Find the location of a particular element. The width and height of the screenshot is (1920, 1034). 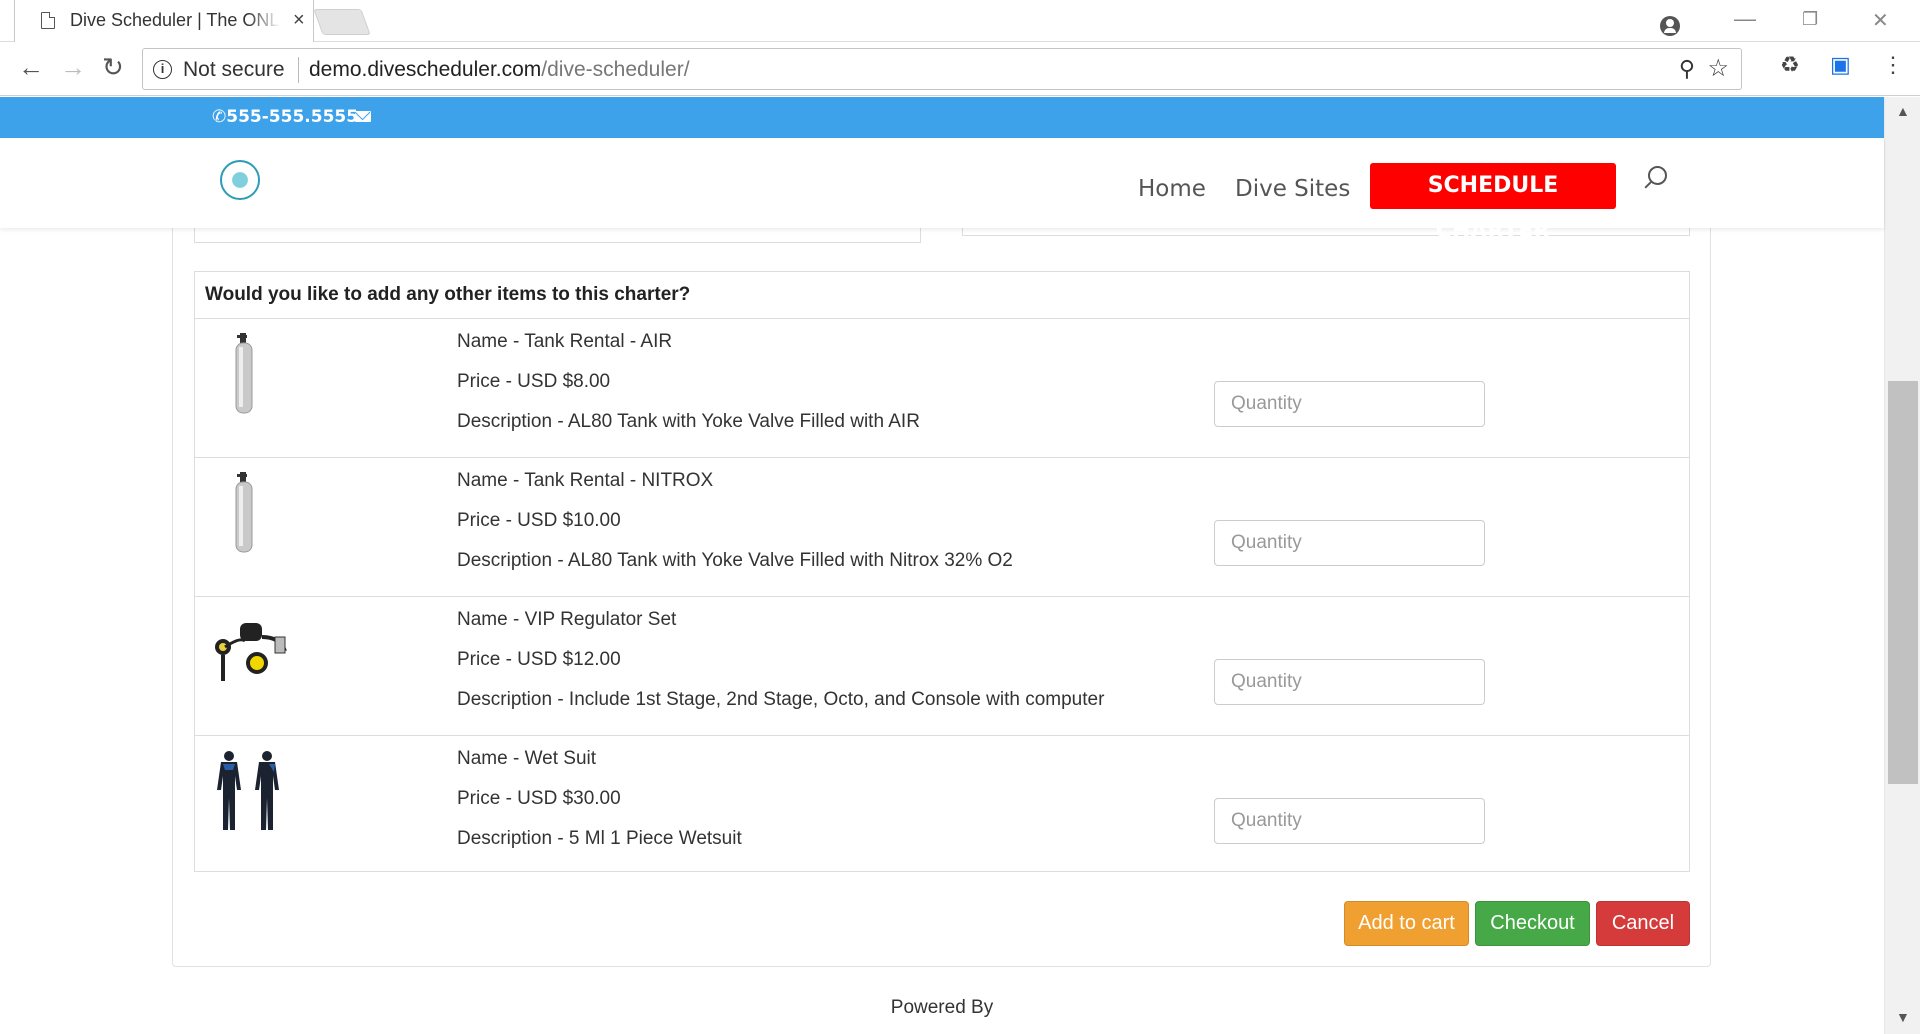

addon-description: Description - 5 Ml 1 Piece Wetsuit is located at coordinates (599, 838).